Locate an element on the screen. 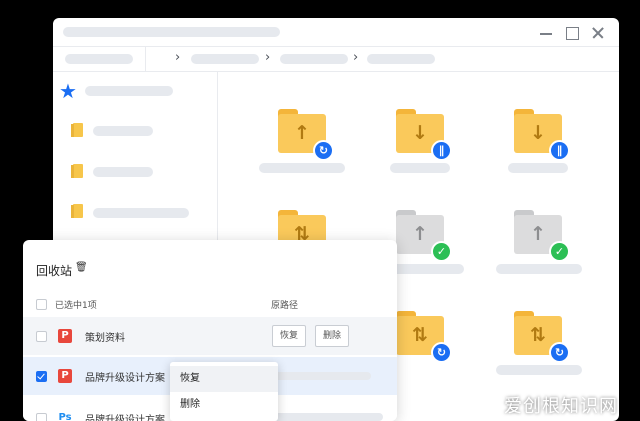  title-bar is located at coordinates (336, 32).